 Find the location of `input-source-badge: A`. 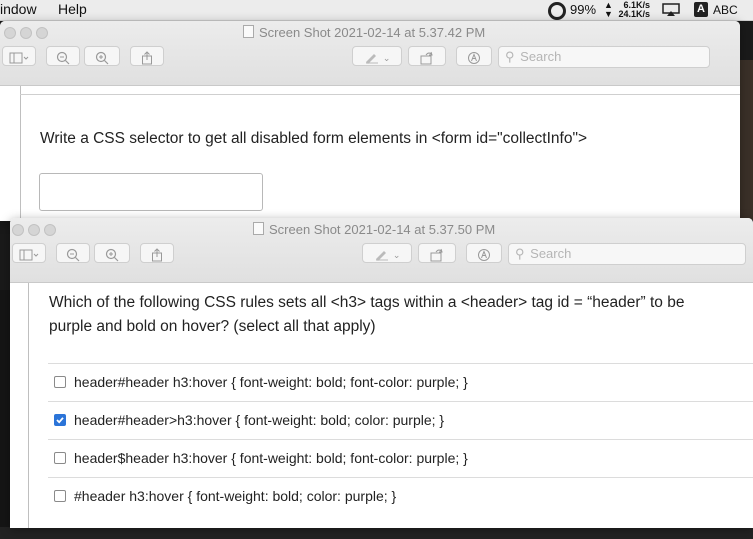

input-source-badge: A is located at coordinates (701, 9).